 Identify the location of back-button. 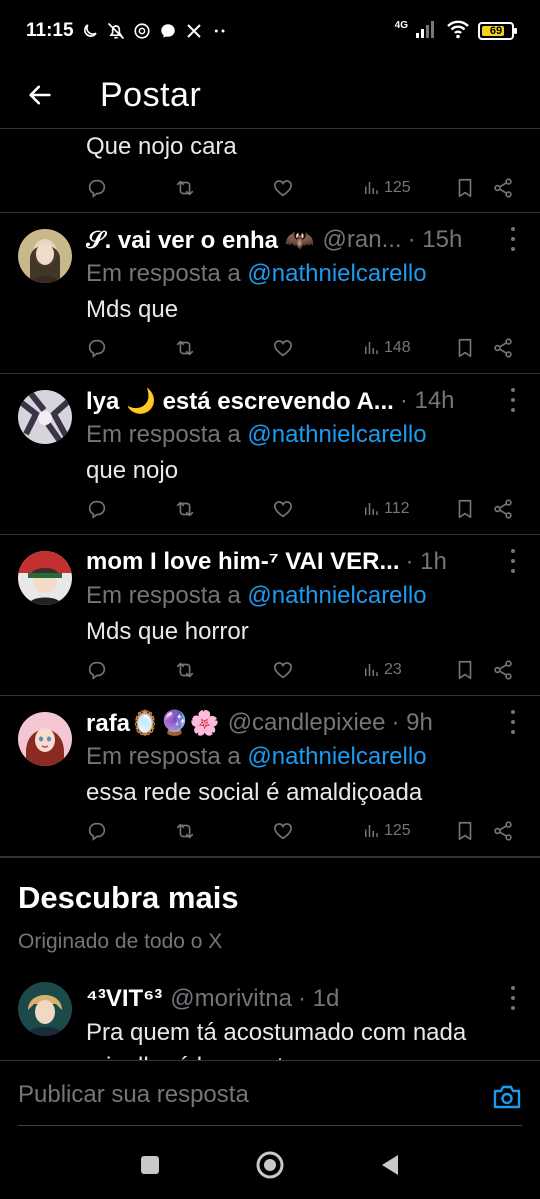
(40, 95).